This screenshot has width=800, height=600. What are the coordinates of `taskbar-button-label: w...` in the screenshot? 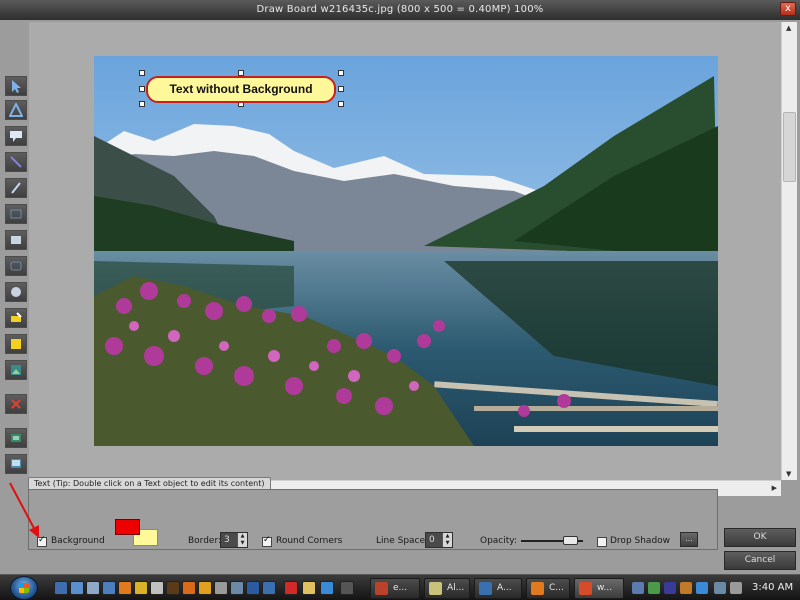 It's located at (605, 588).